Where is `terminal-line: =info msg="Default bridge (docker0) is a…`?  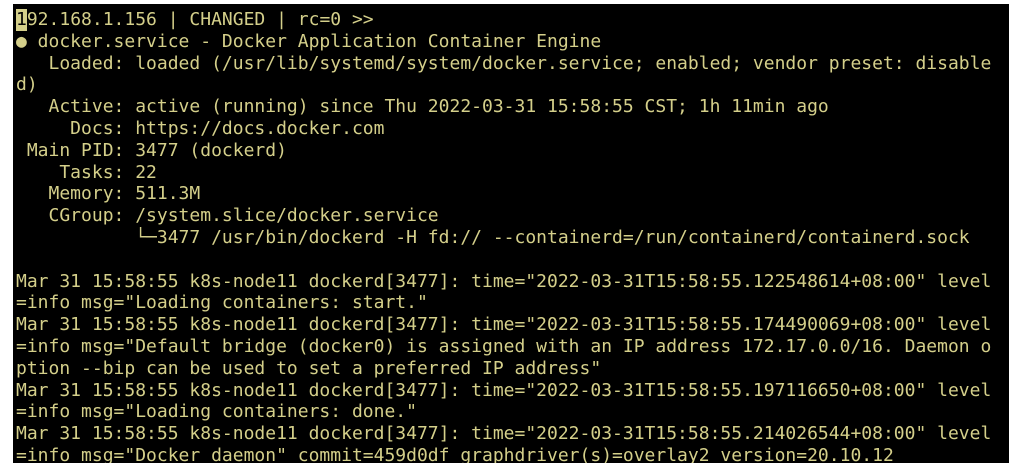 terminal-line: =info msg="Default bridge (docker0) is a… is located at coordinates (504, 346).